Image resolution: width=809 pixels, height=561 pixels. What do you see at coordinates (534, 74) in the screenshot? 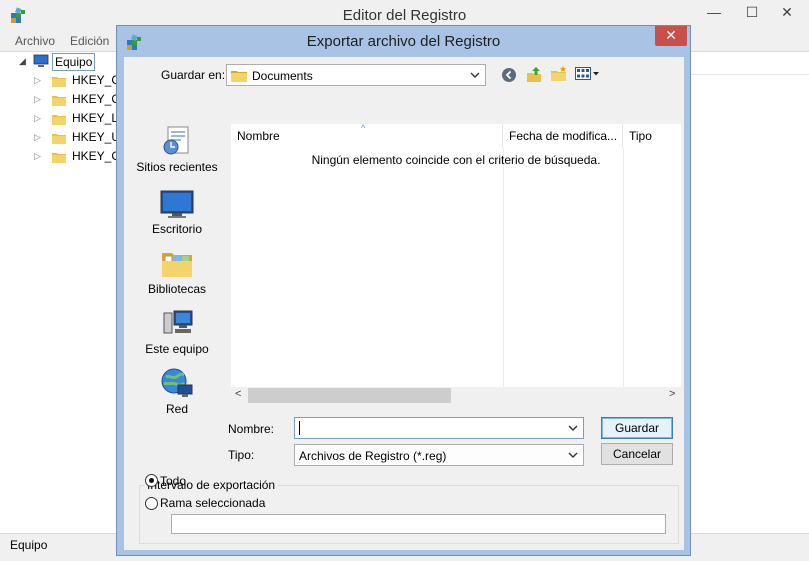
I see `up-folder-icon` at bounding box center [534, 74].